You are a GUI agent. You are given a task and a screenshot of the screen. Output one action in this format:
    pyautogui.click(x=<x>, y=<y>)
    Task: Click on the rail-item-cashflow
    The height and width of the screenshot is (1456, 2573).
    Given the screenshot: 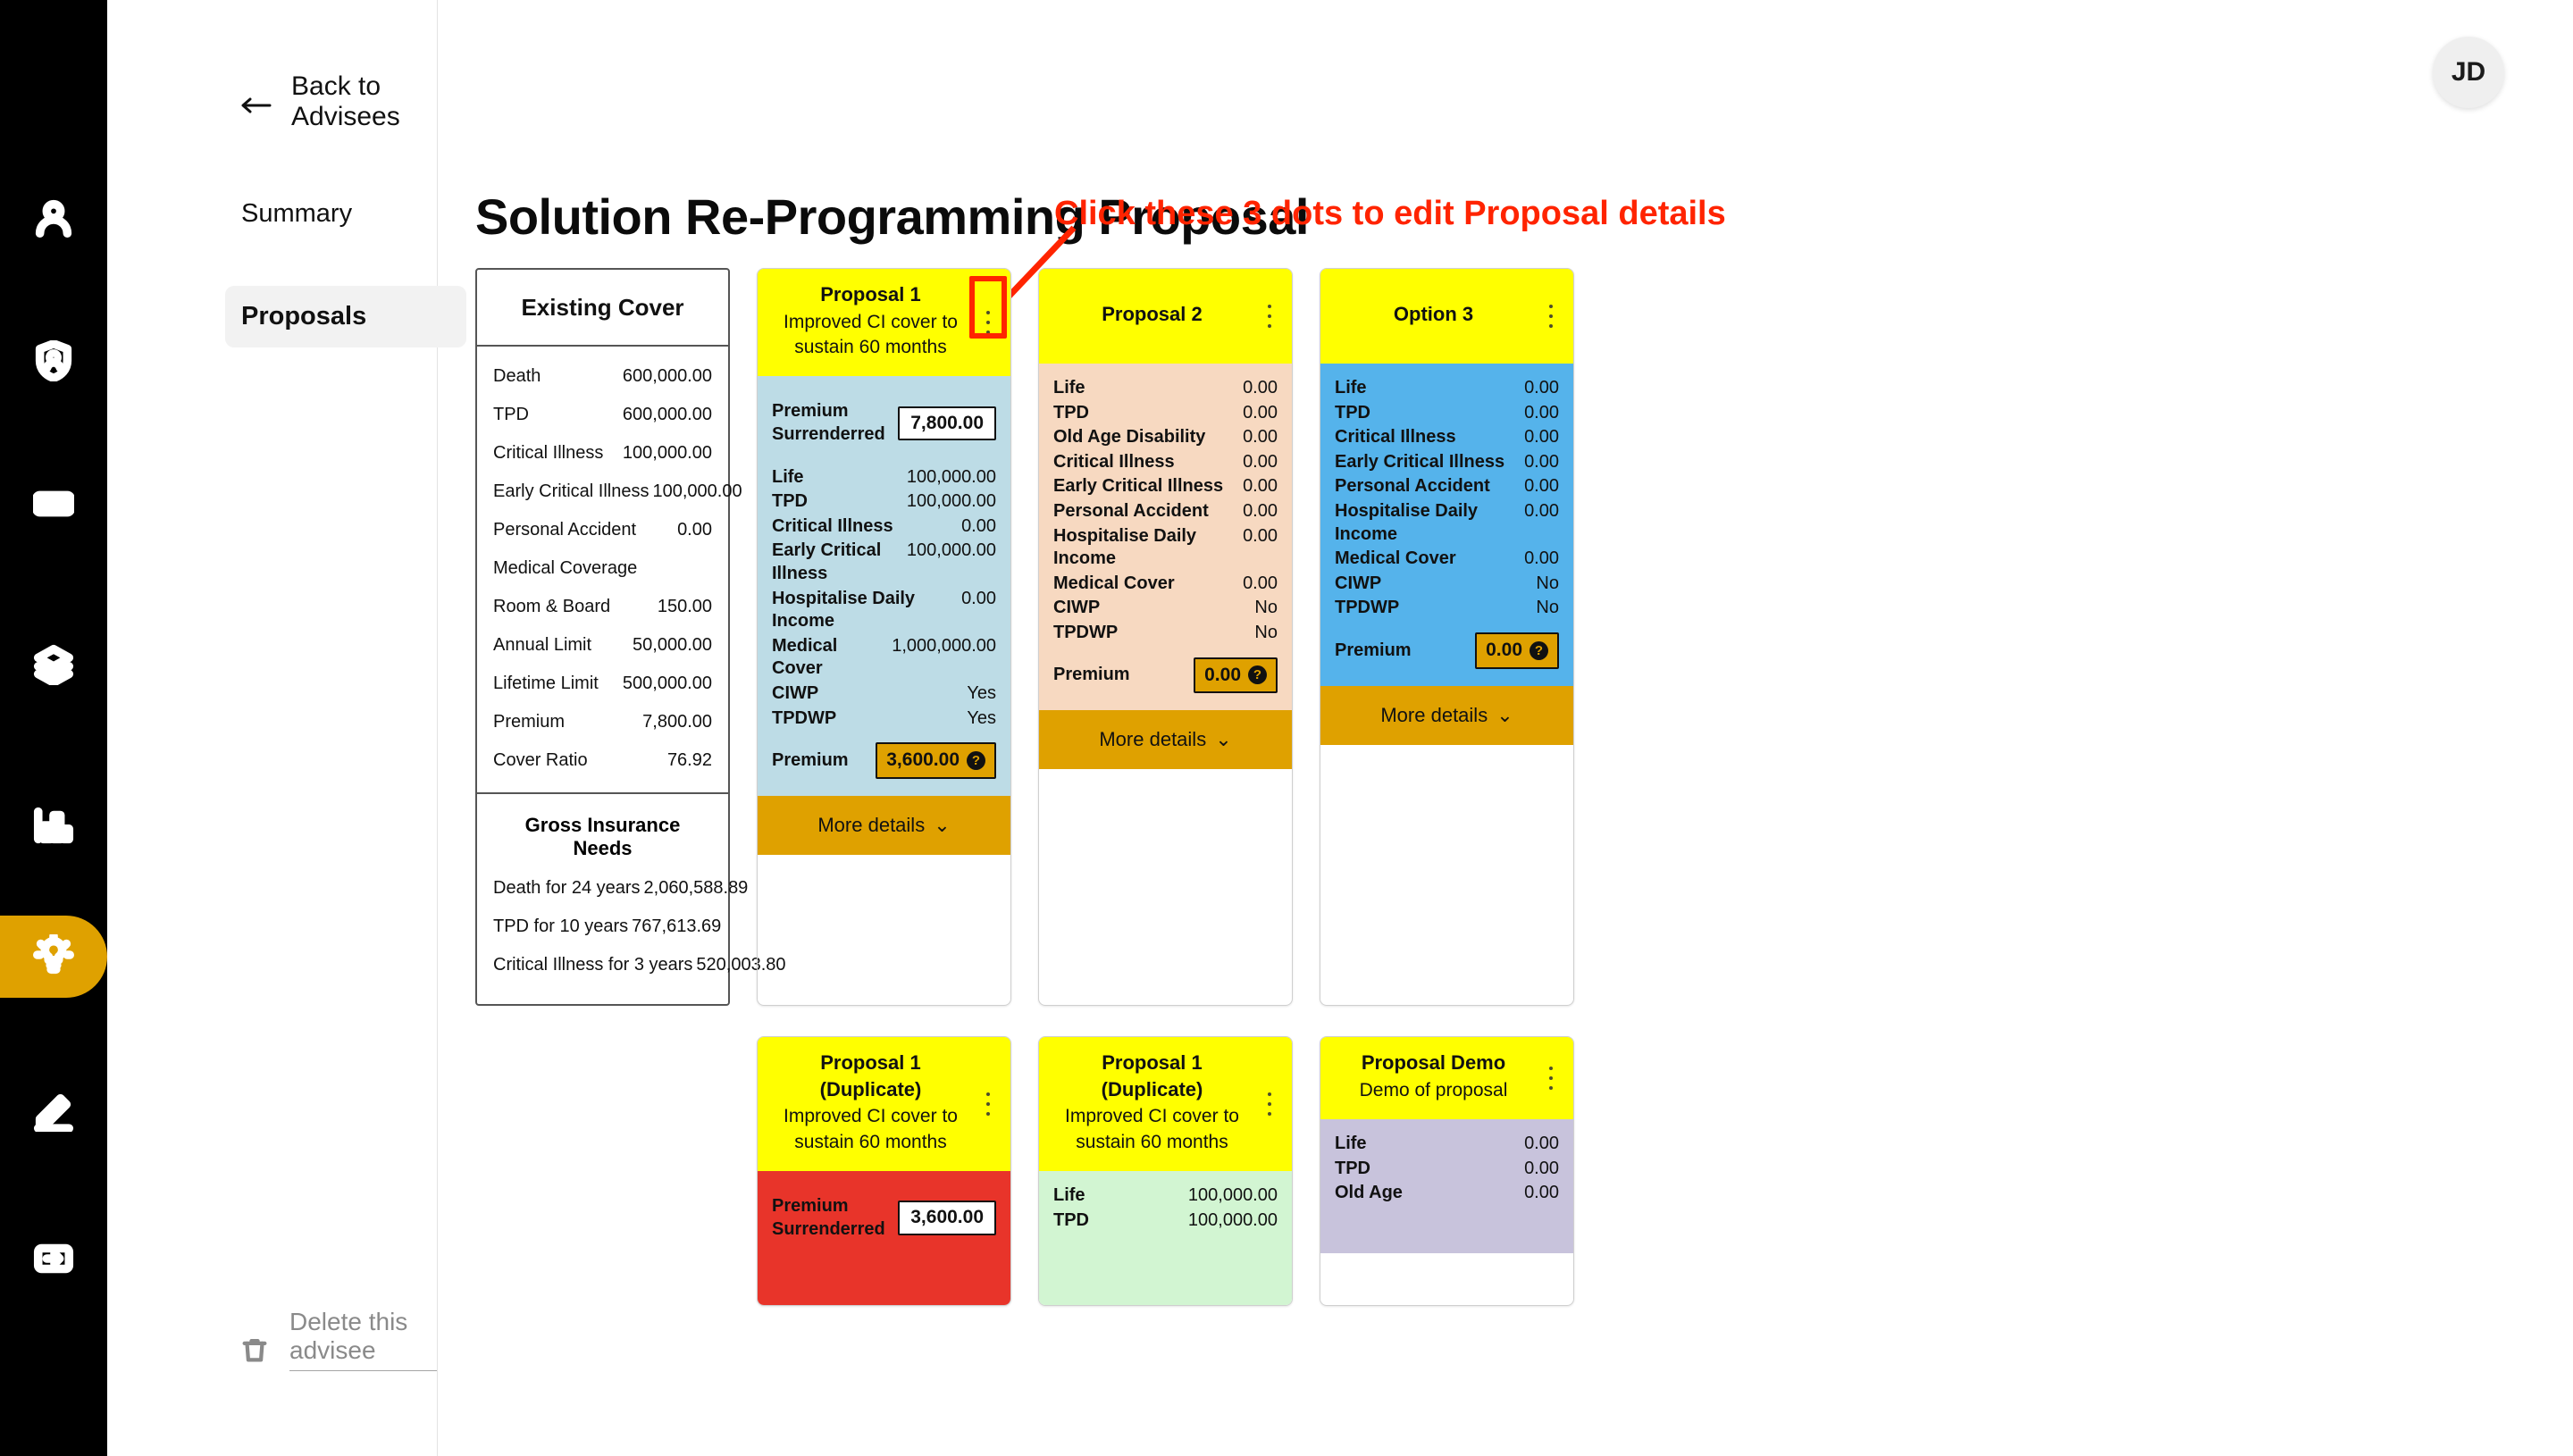 What is the action you would take?
    pyautogui.click(x=53, y=505)
    